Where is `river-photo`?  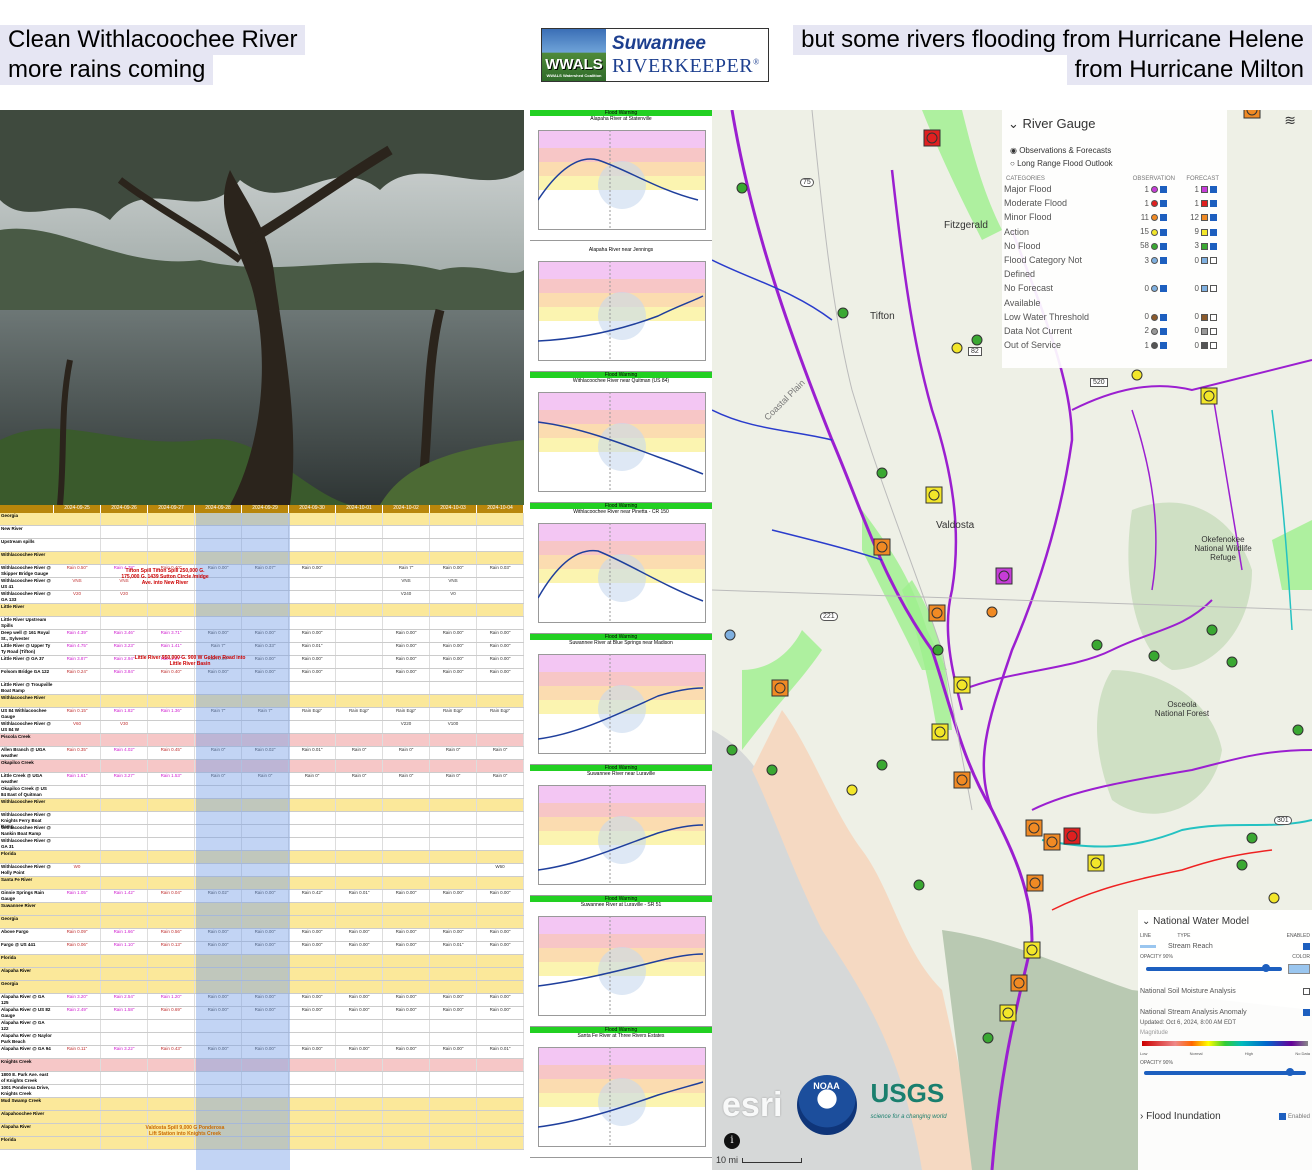
river-photo is located at coordinates (262, 307).